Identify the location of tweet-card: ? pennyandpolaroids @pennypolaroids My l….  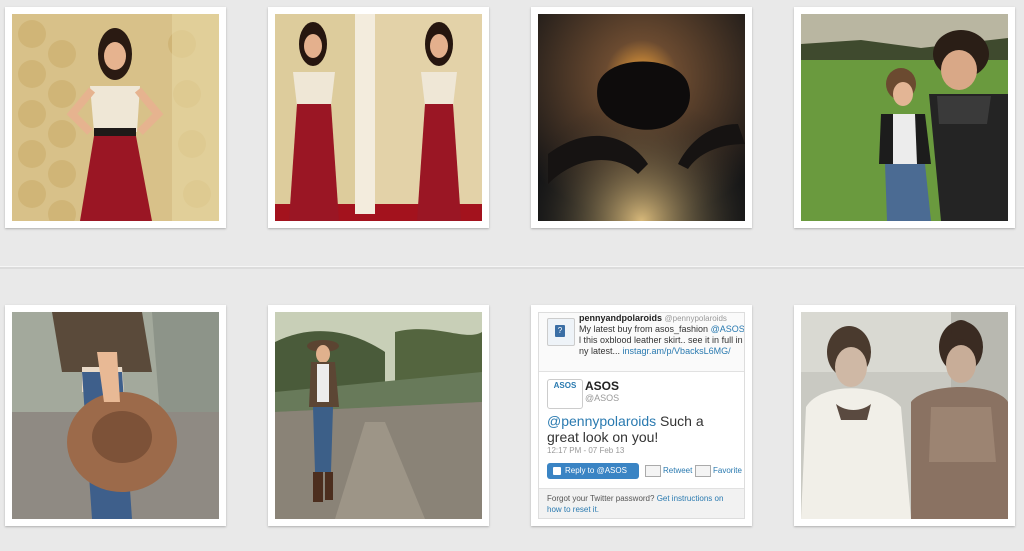
(641, 415).